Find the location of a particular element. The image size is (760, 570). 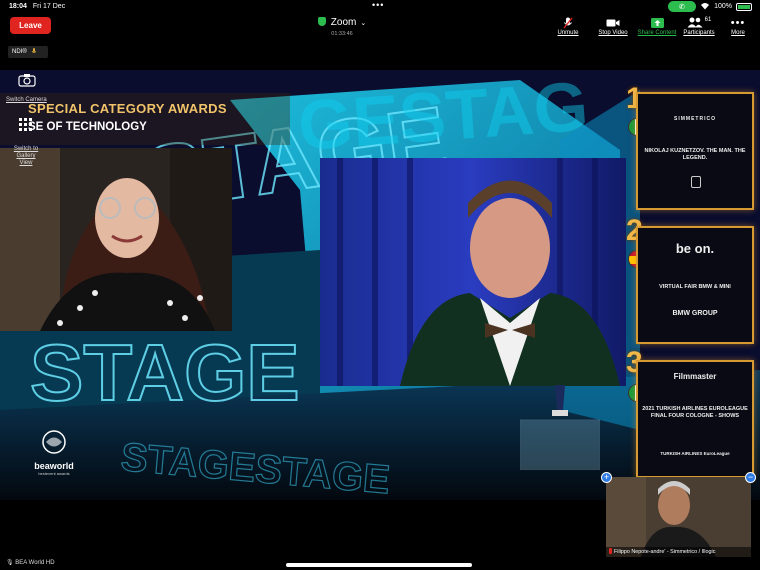

more-label: More is located at coordinates (738, 33).